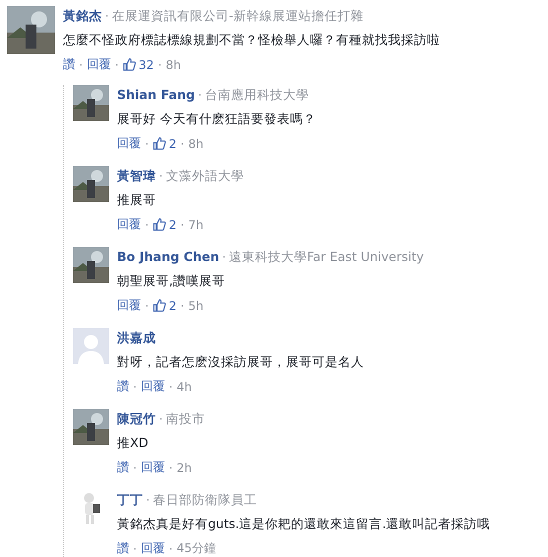 Image resolution: width=548 pixels, height=557 pixels. I want to click on commenter-affiliation: 遠東科技大學Far East University, so click(326, 257).